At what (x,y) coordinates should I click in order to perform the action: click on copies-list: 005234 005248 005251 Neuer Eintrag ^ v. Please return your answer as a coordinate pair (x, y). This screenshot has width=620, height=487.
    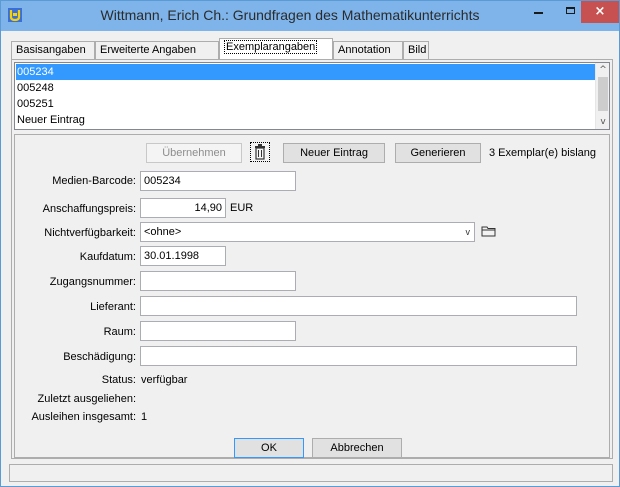
    Looking at the image, I should click on (312, 96).